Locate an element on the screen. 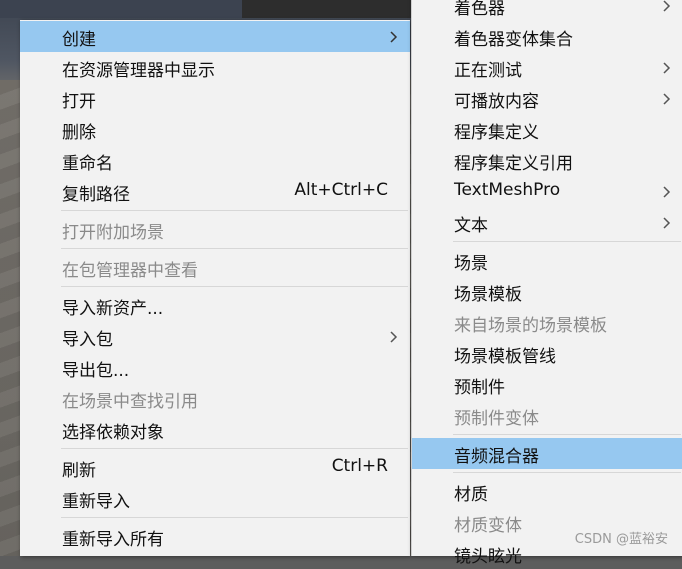  menu-item-label: 预制件 is located at coordinates (479, 388).